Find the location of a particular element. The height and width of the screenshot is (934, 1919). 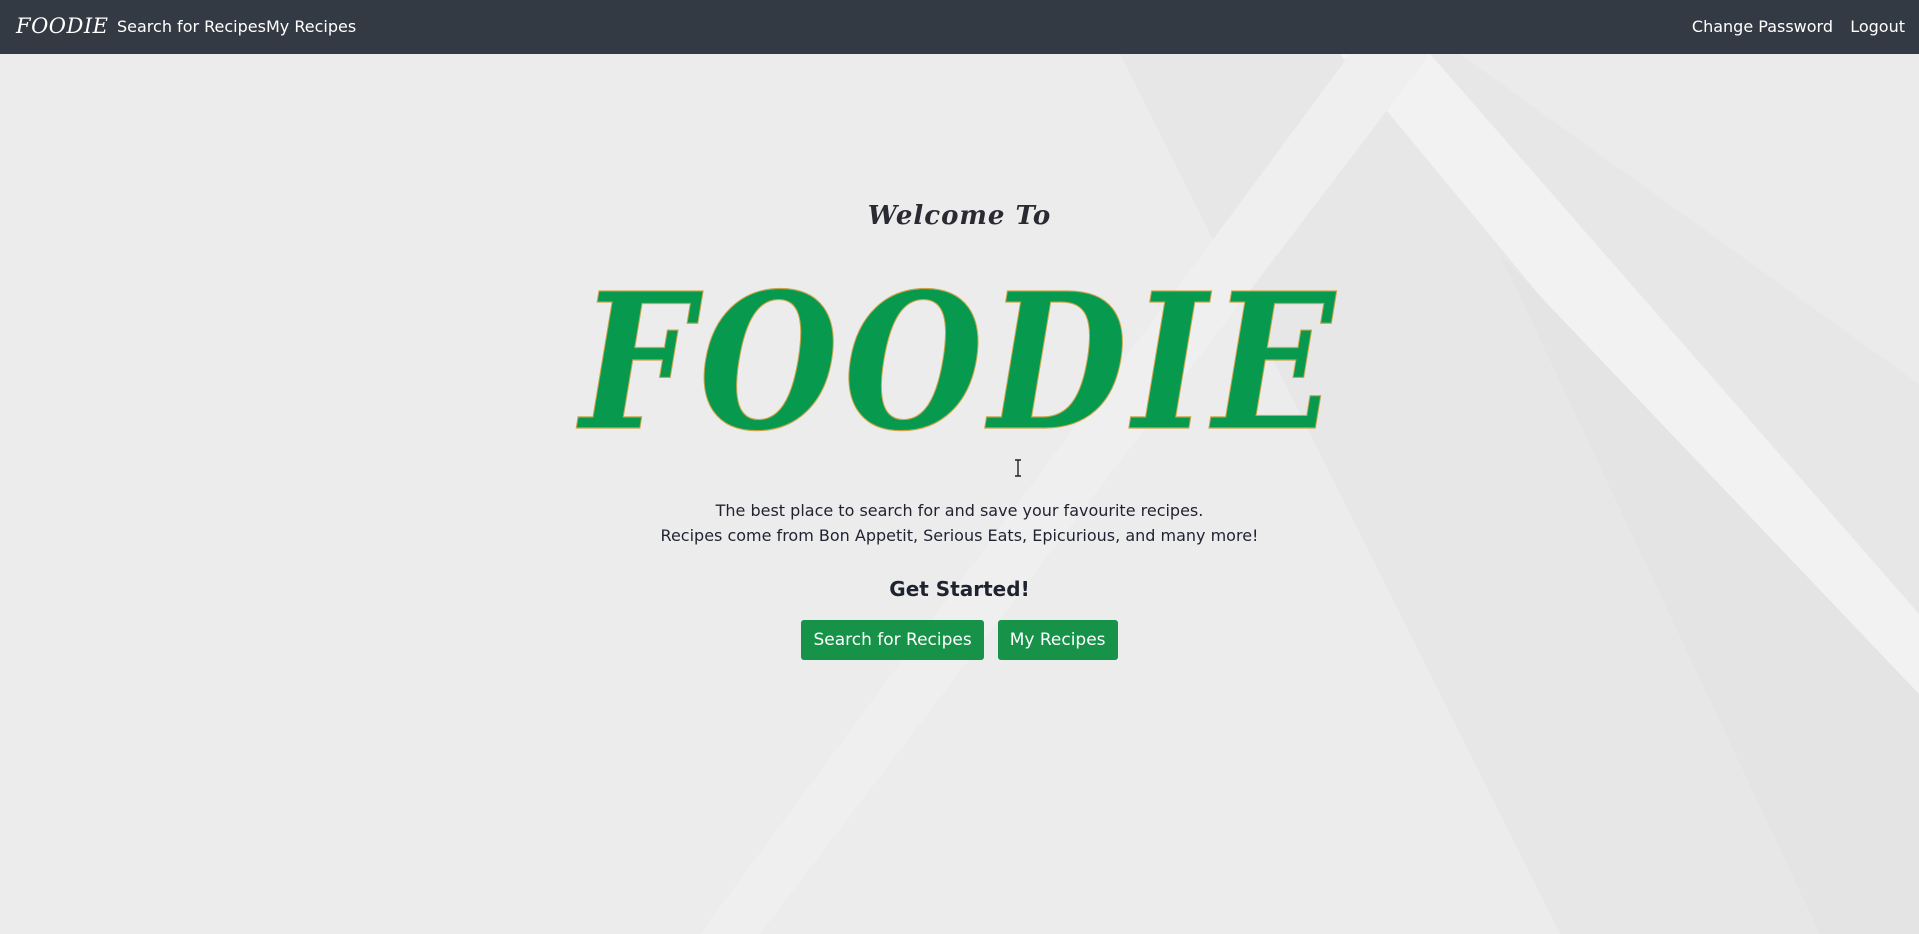

nav-search-recipes-link: Search for Recipes is located at coordinates (191, 27).